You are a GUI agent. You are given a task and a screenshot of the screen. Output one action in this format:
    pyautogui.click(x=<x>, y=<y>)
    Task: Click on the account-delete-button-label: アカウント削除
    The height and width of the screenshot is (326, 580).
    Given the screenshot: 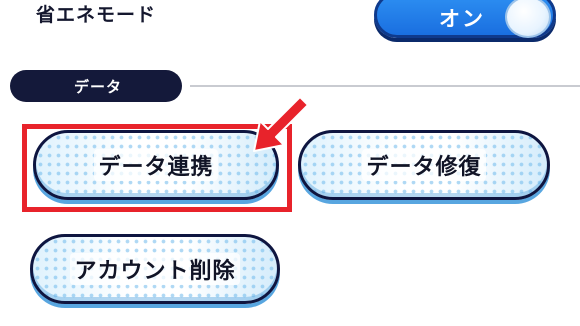 What is the action you would take?
    pyautogui.click(x=155, y=269)
    